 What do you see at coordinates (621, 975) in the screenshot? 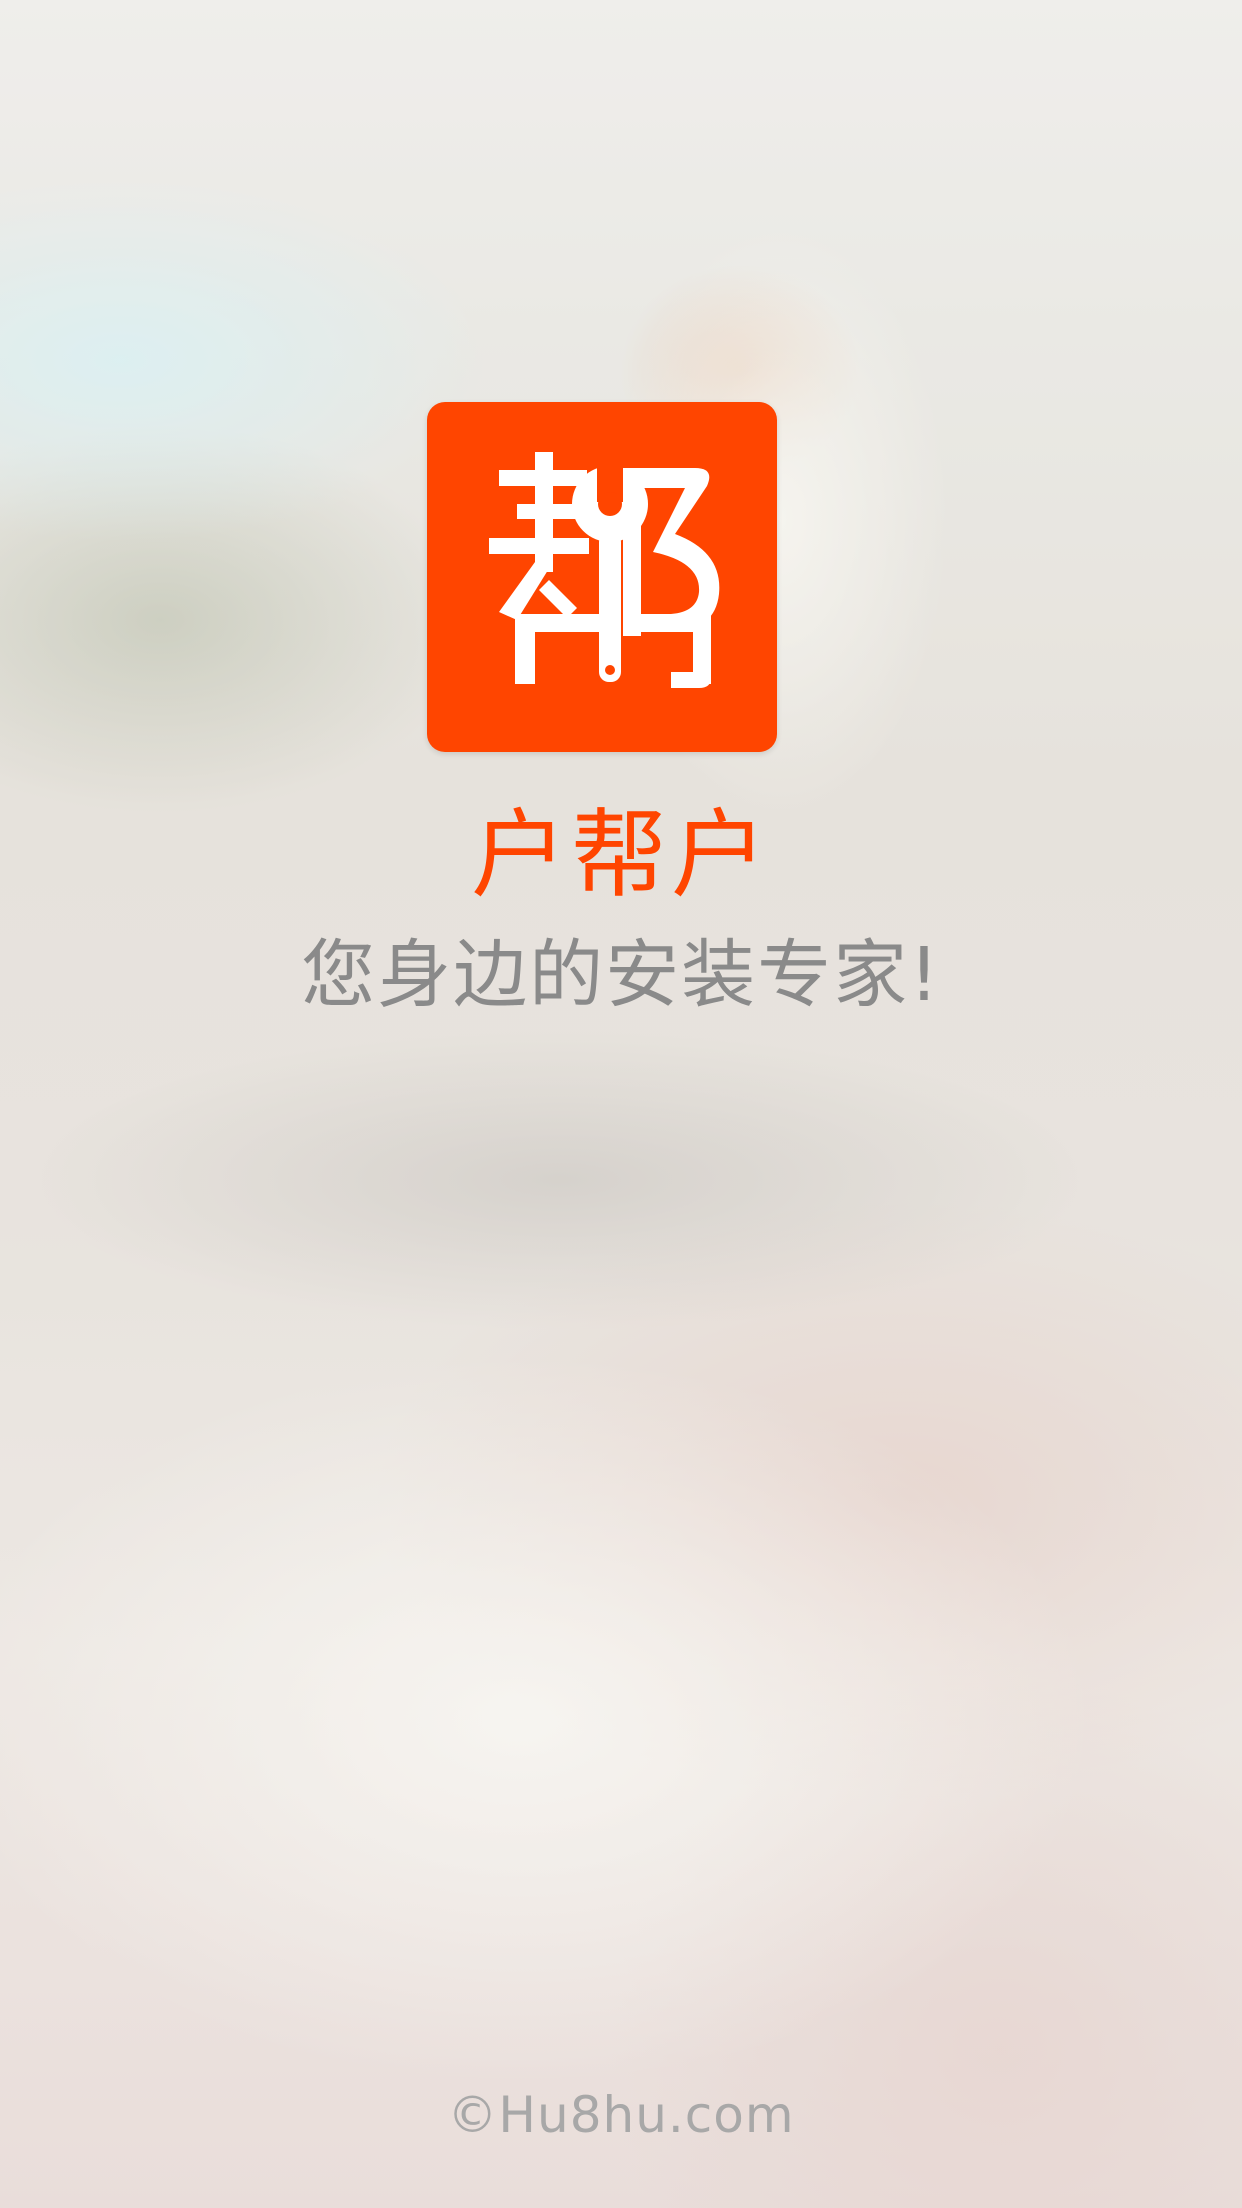
I see `app-slogan: 您身边的安装专家!` at bounding box center [621, 975].